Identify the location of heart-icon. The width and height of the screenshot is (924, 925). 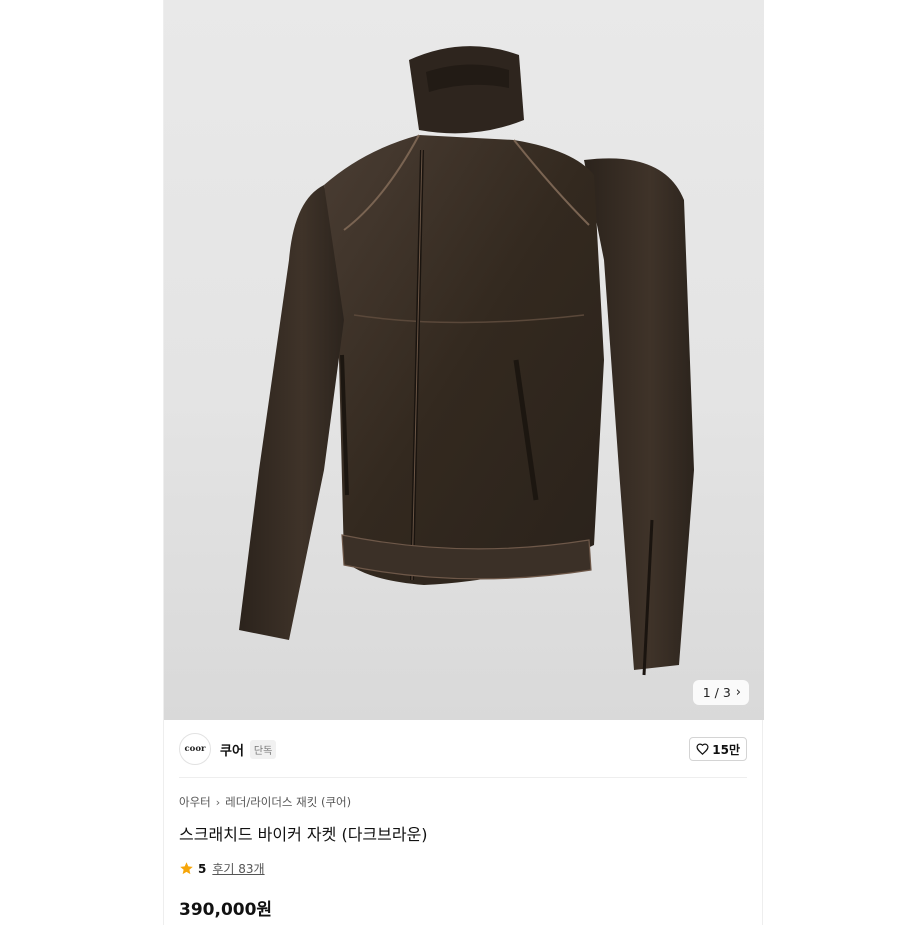
(702, 749).